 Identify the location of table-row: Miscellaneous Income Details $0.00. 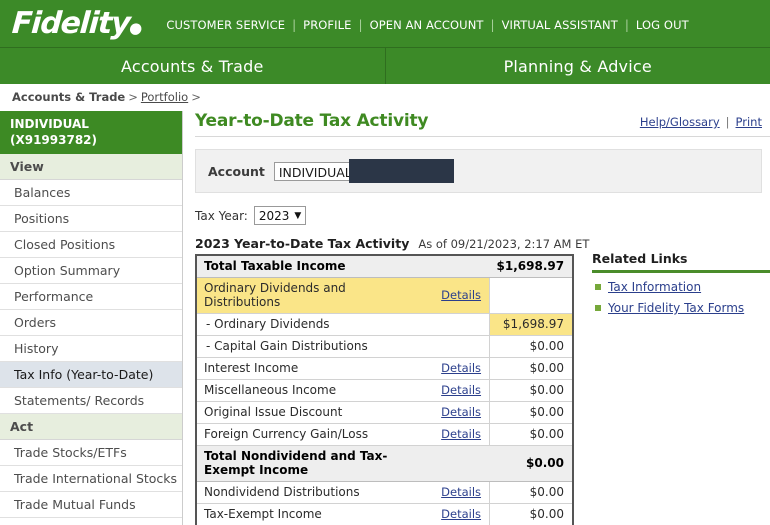
(384, 390).